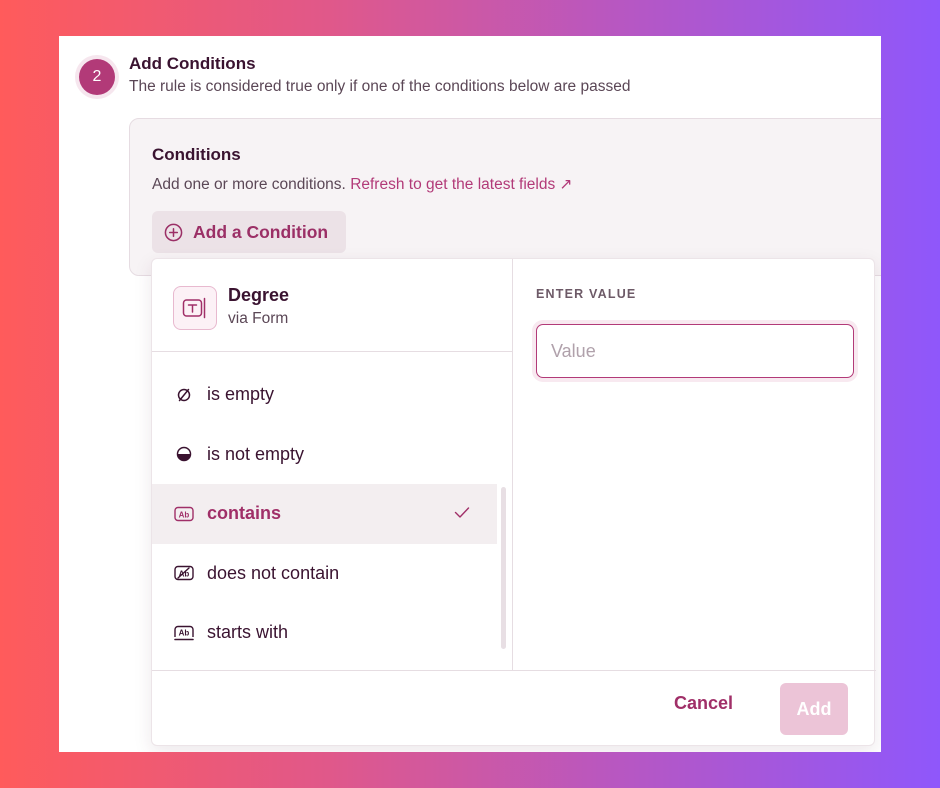 This screenshot has height=788, width=940. Describe the element at coordinates (261, 231) in the screenshot. I see `add-condition-label: Add a Condition` at that location.